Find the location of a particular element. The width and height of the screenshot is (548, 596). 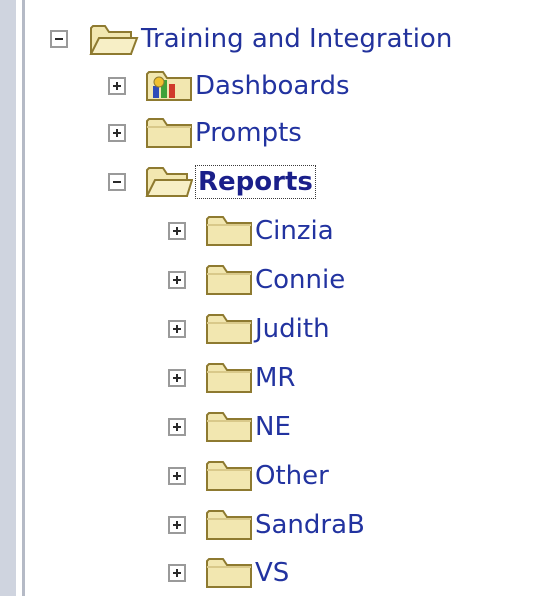

tree-node-dashboards: Dashboards is located at coordinates (229, 86).